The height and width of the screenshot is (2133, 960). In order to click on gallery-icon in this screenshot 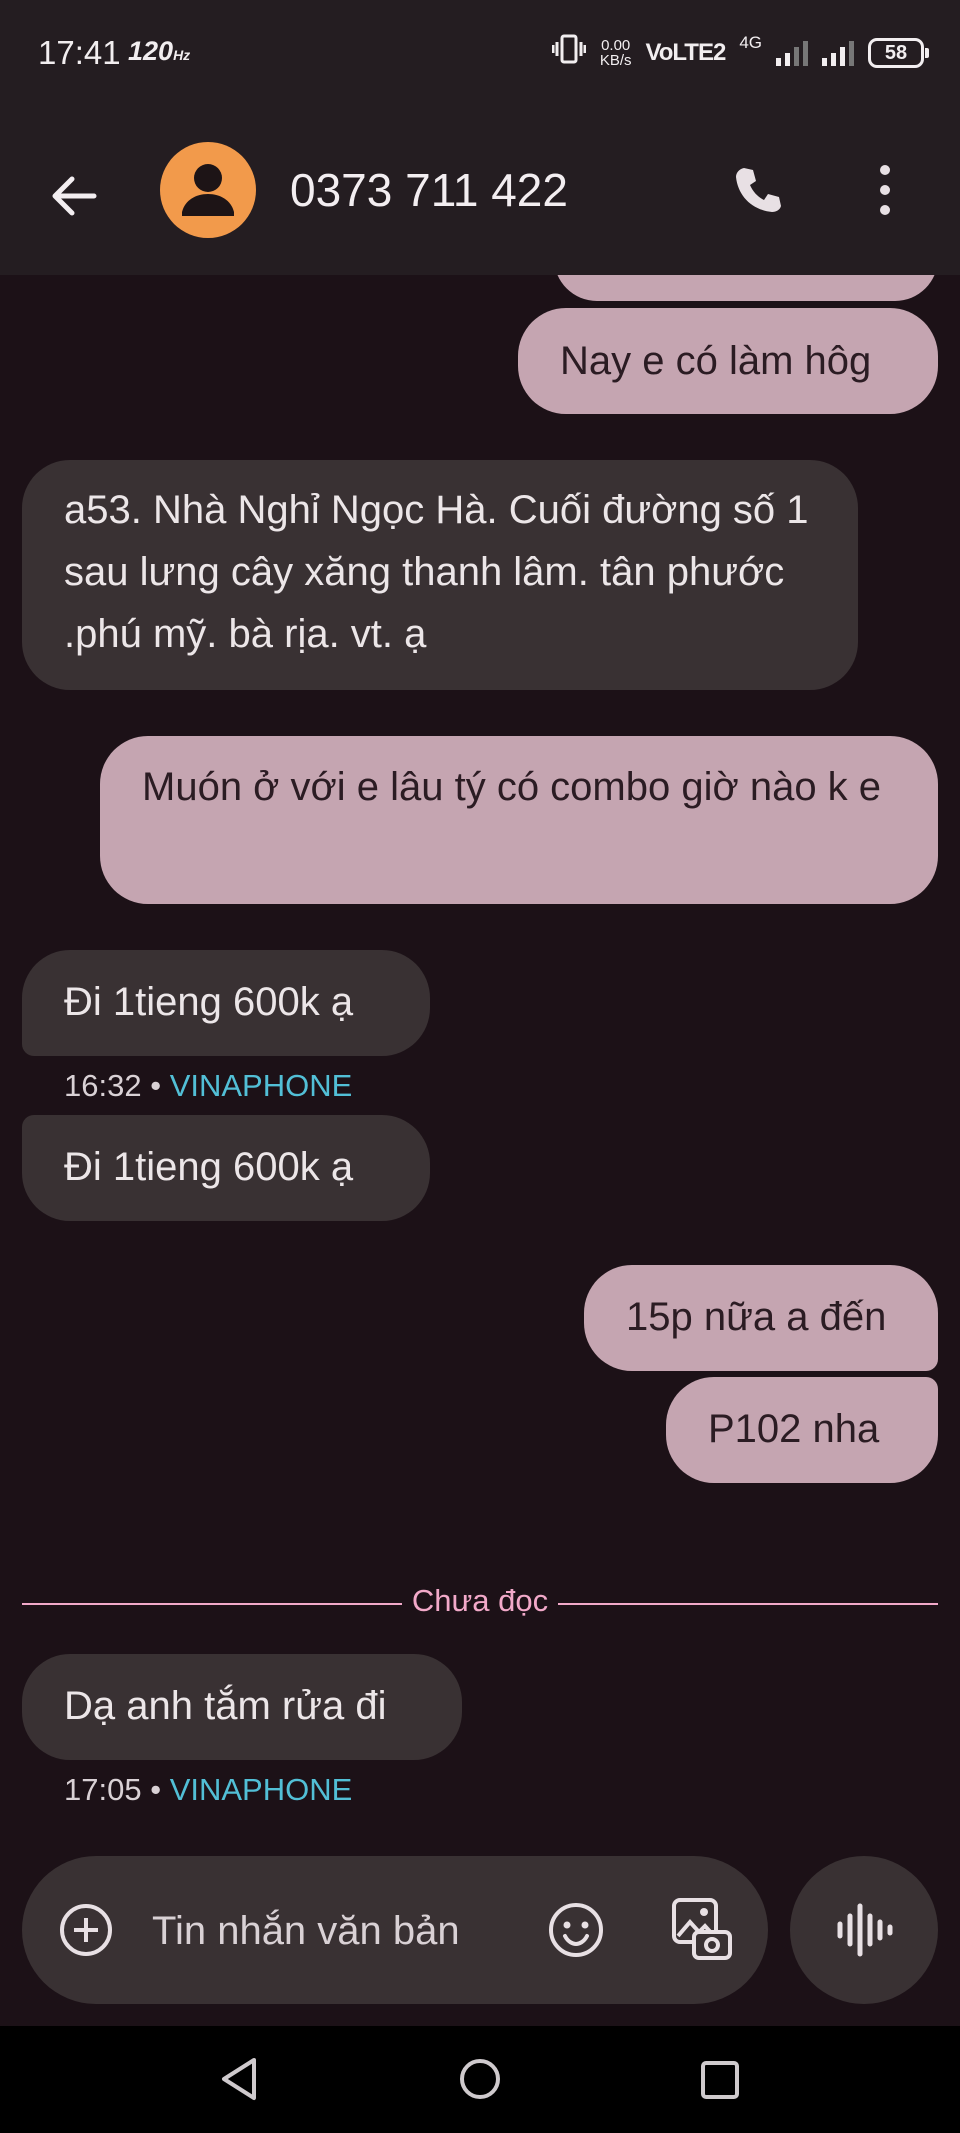, I will do `click(702, 1929)`.